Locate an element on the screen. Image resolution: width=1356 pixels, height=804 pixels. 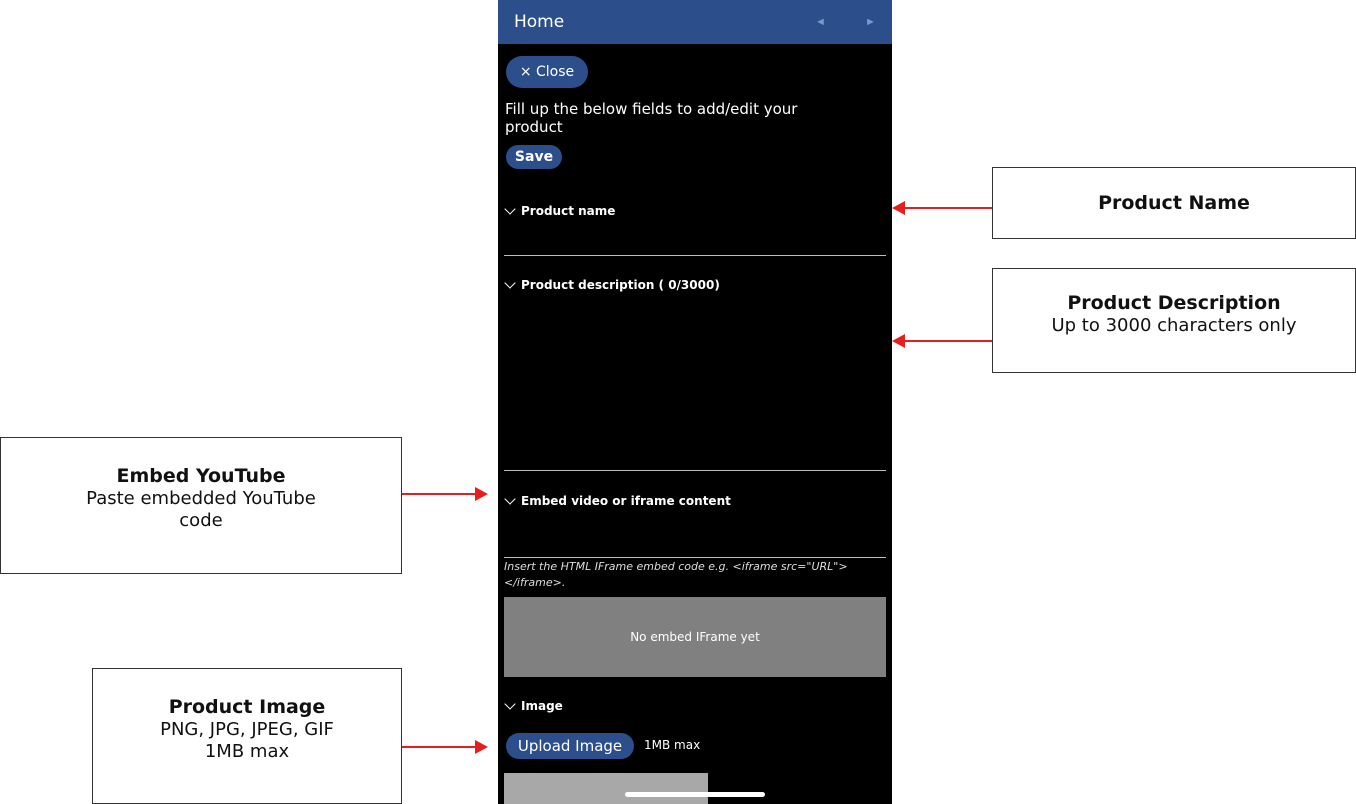
image-preview is located at coordinates (606, 788).